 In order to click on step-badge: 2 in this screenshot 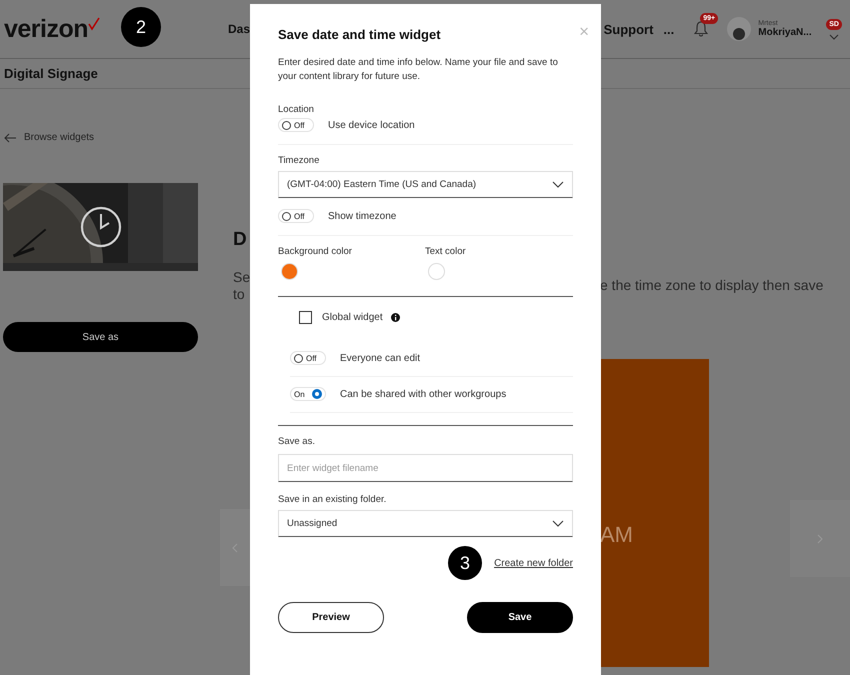, I will do `click(141, 27)`.